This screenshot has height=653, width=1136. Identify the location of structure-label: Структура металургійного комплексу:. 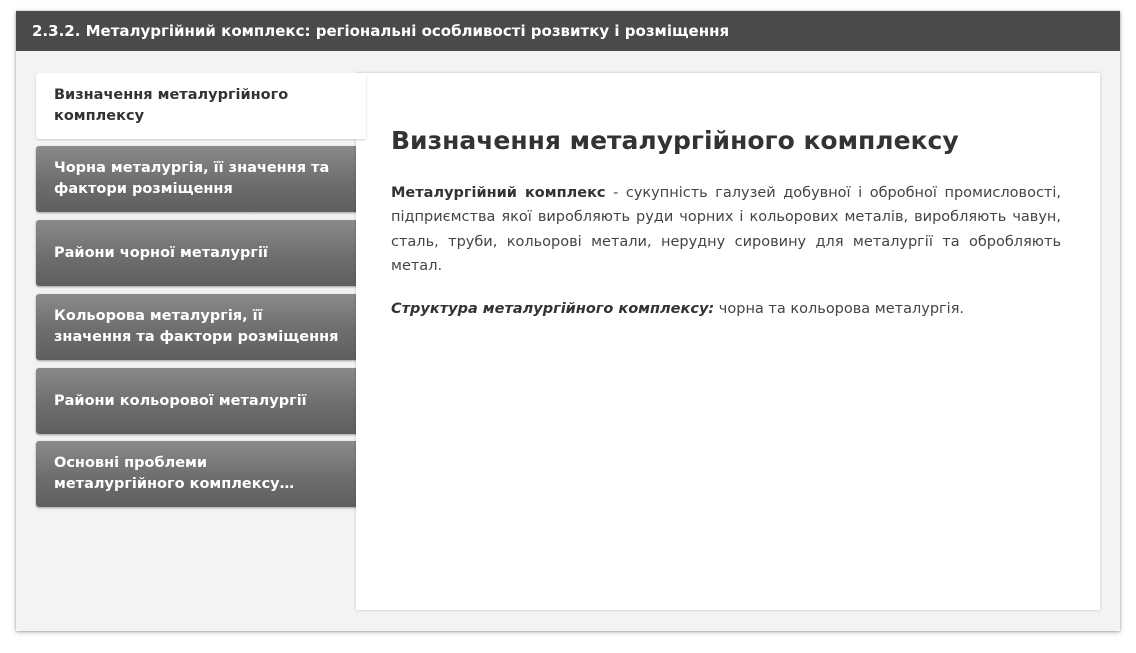
(553, 309).